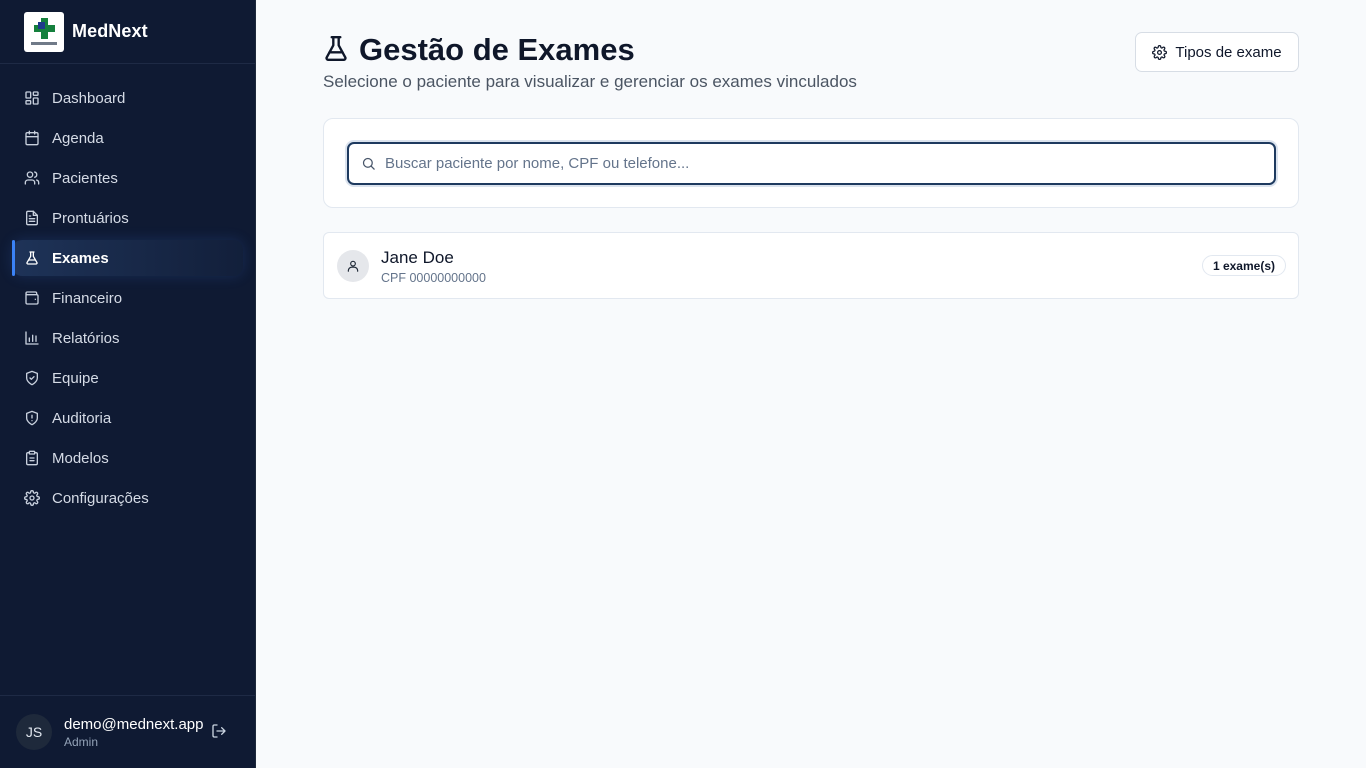 This screenshot has width=1366, height=768. Describe the element at coordinates (433, 278) in the screenshot. I see `patient-cpf: CPF 00000000000` at that location.